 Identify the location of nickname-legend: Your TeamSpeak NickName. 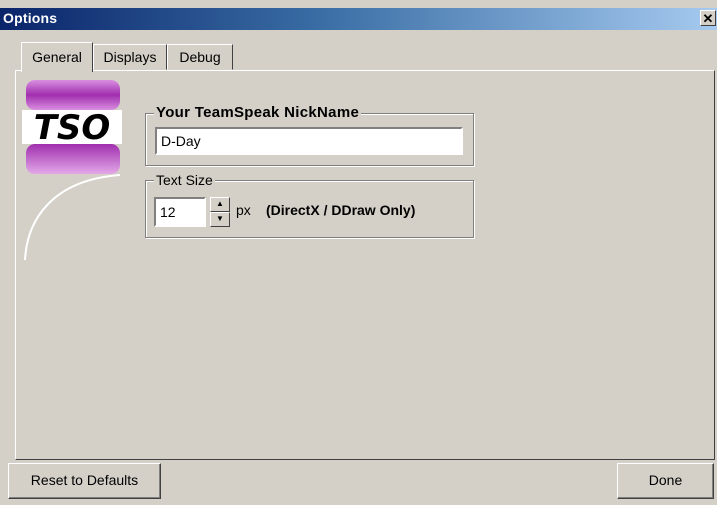
(258, 113).